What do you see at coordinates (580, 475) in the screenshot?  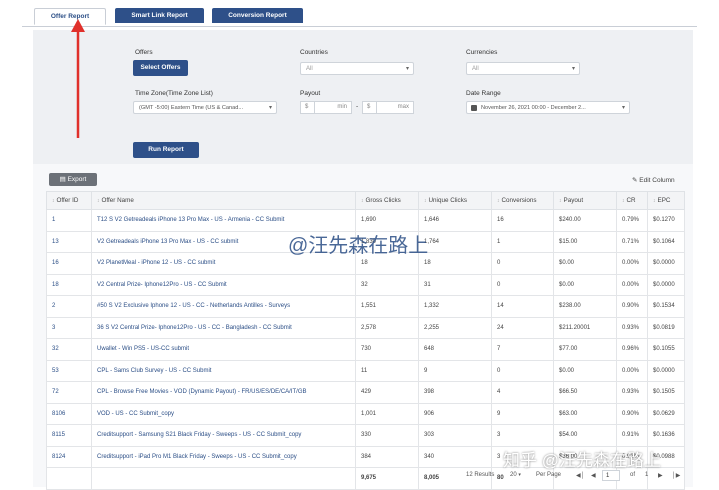 I see `first-page-icon: ◀│` at bounding box center [580, 475].